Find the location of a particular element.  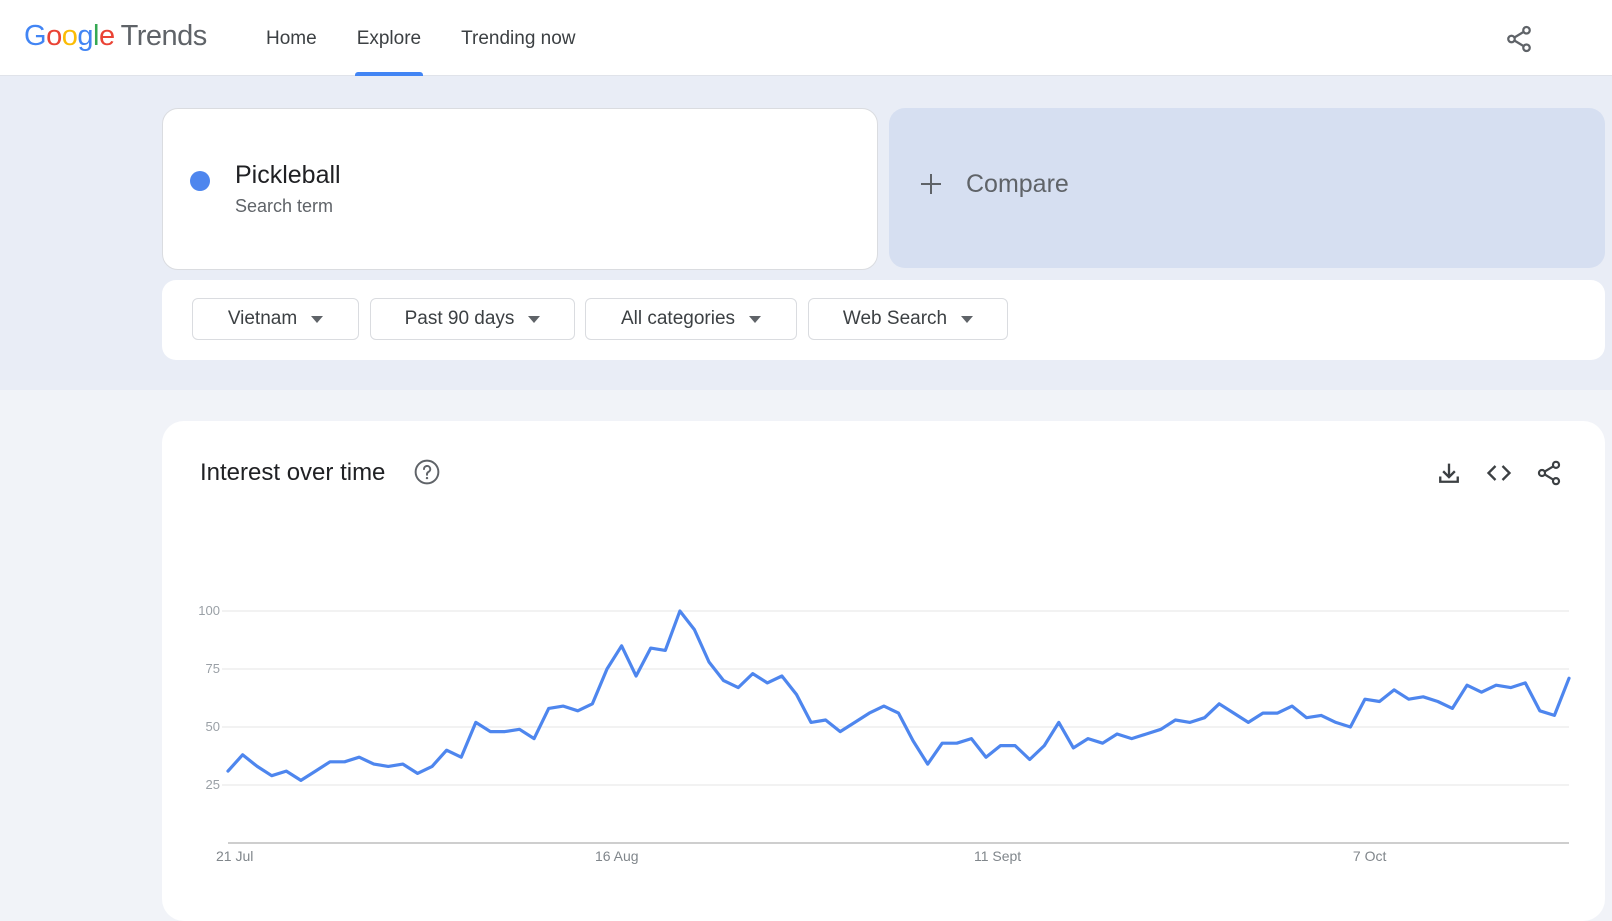

filter-search-type: Web Search is located at coordinates (908, 319).